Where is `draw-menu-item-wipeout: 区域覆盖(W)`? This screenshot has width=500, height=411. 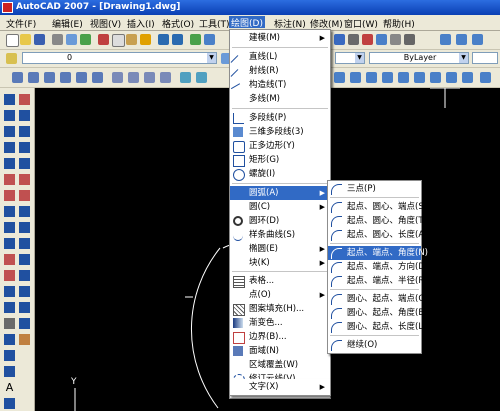
draw-menu-item-wipeout: 区域覆盖(W) is located at coordinates (280, 365).